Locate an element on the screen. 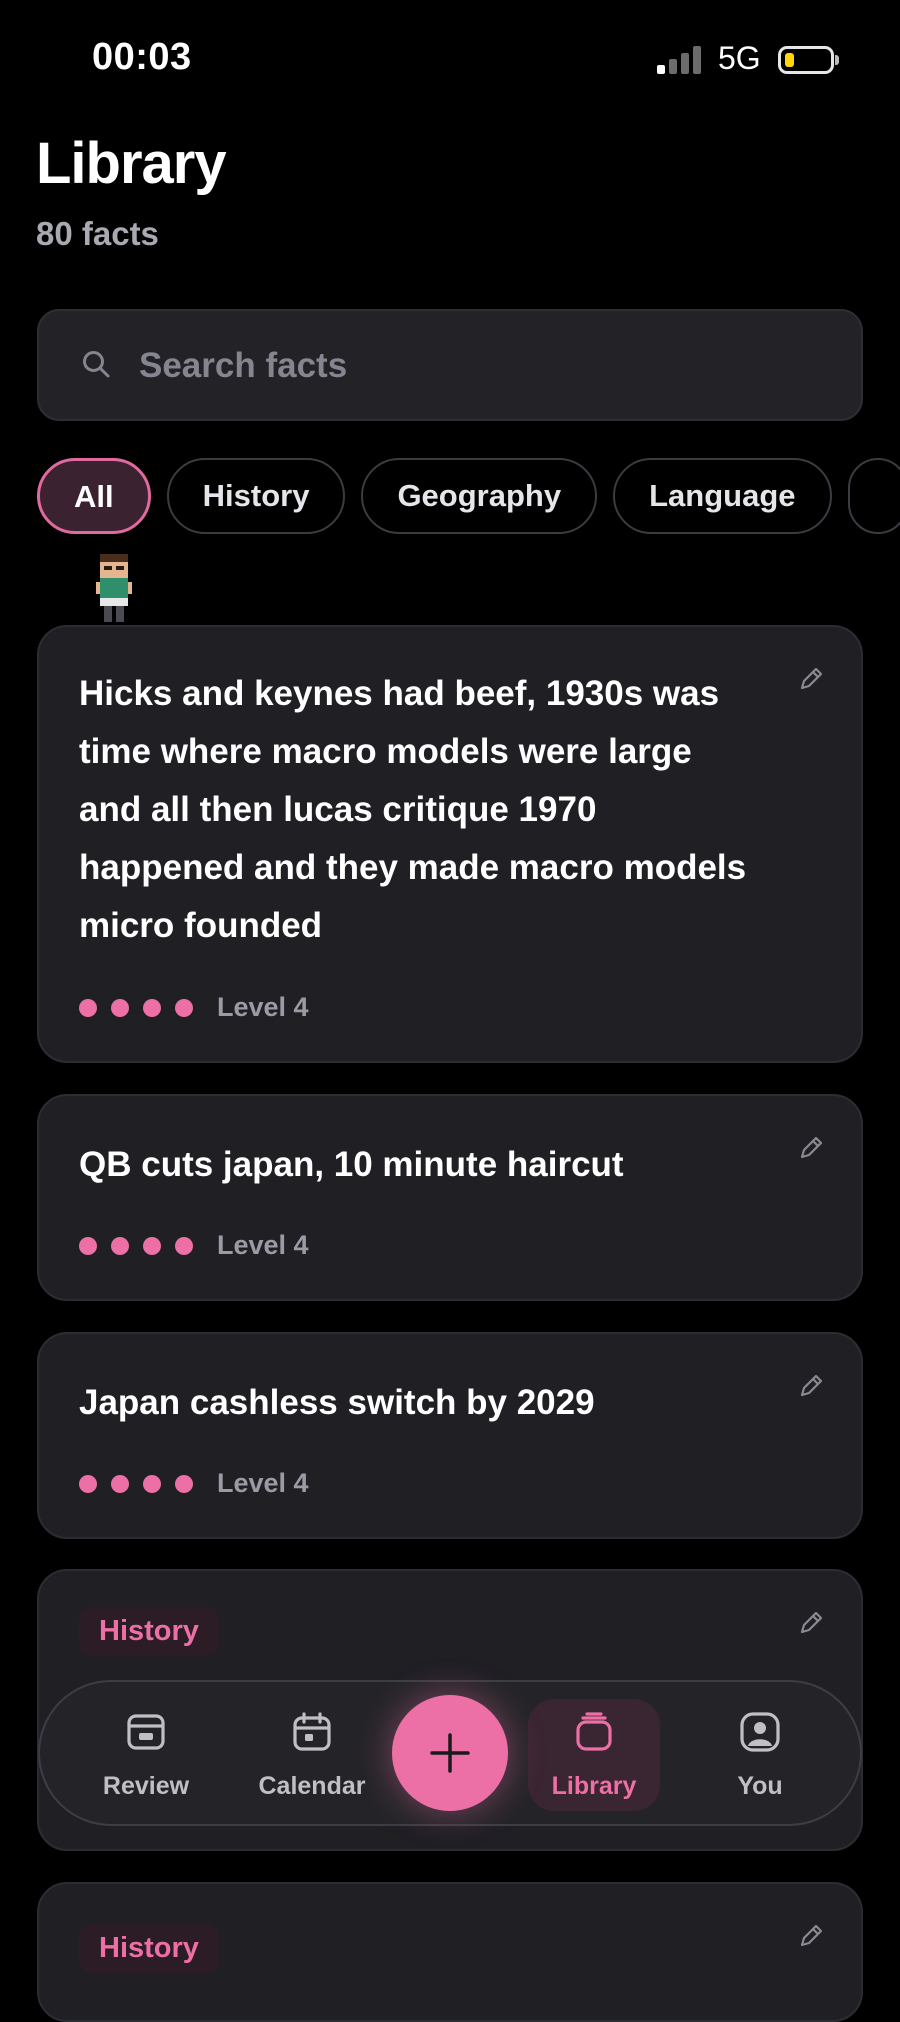 This screenshot has height=2022, width=900. filter-chip-language: Language is located at coordinates (722, 496).